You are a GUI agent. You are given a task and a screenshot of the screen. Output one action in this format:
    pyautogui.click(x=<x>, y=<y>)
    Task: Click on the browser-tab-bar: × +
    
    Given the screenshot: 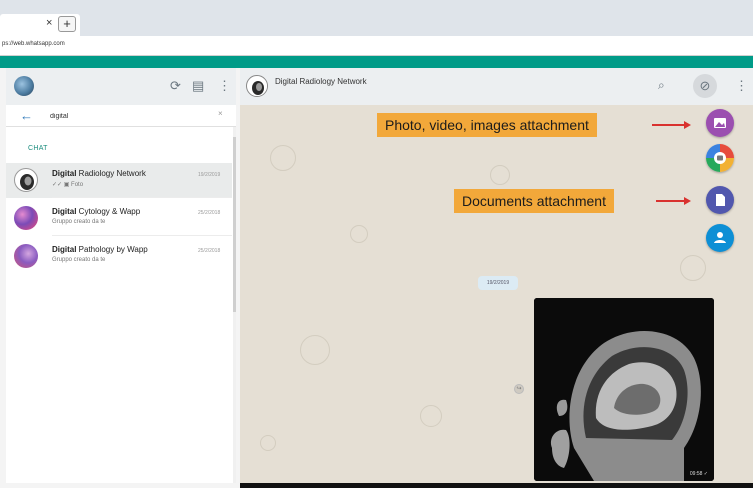 What is the action you would take?
    pyautogui.click(x=376, y=18)
    